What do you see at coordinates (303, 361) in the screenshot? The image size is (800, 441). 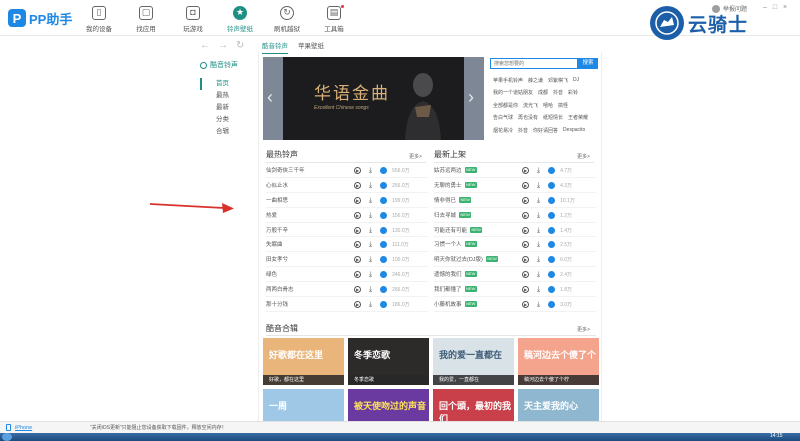 I see `album-card: 好歌都在这里 好歌，都在这里` at bounding box center [303, 361].